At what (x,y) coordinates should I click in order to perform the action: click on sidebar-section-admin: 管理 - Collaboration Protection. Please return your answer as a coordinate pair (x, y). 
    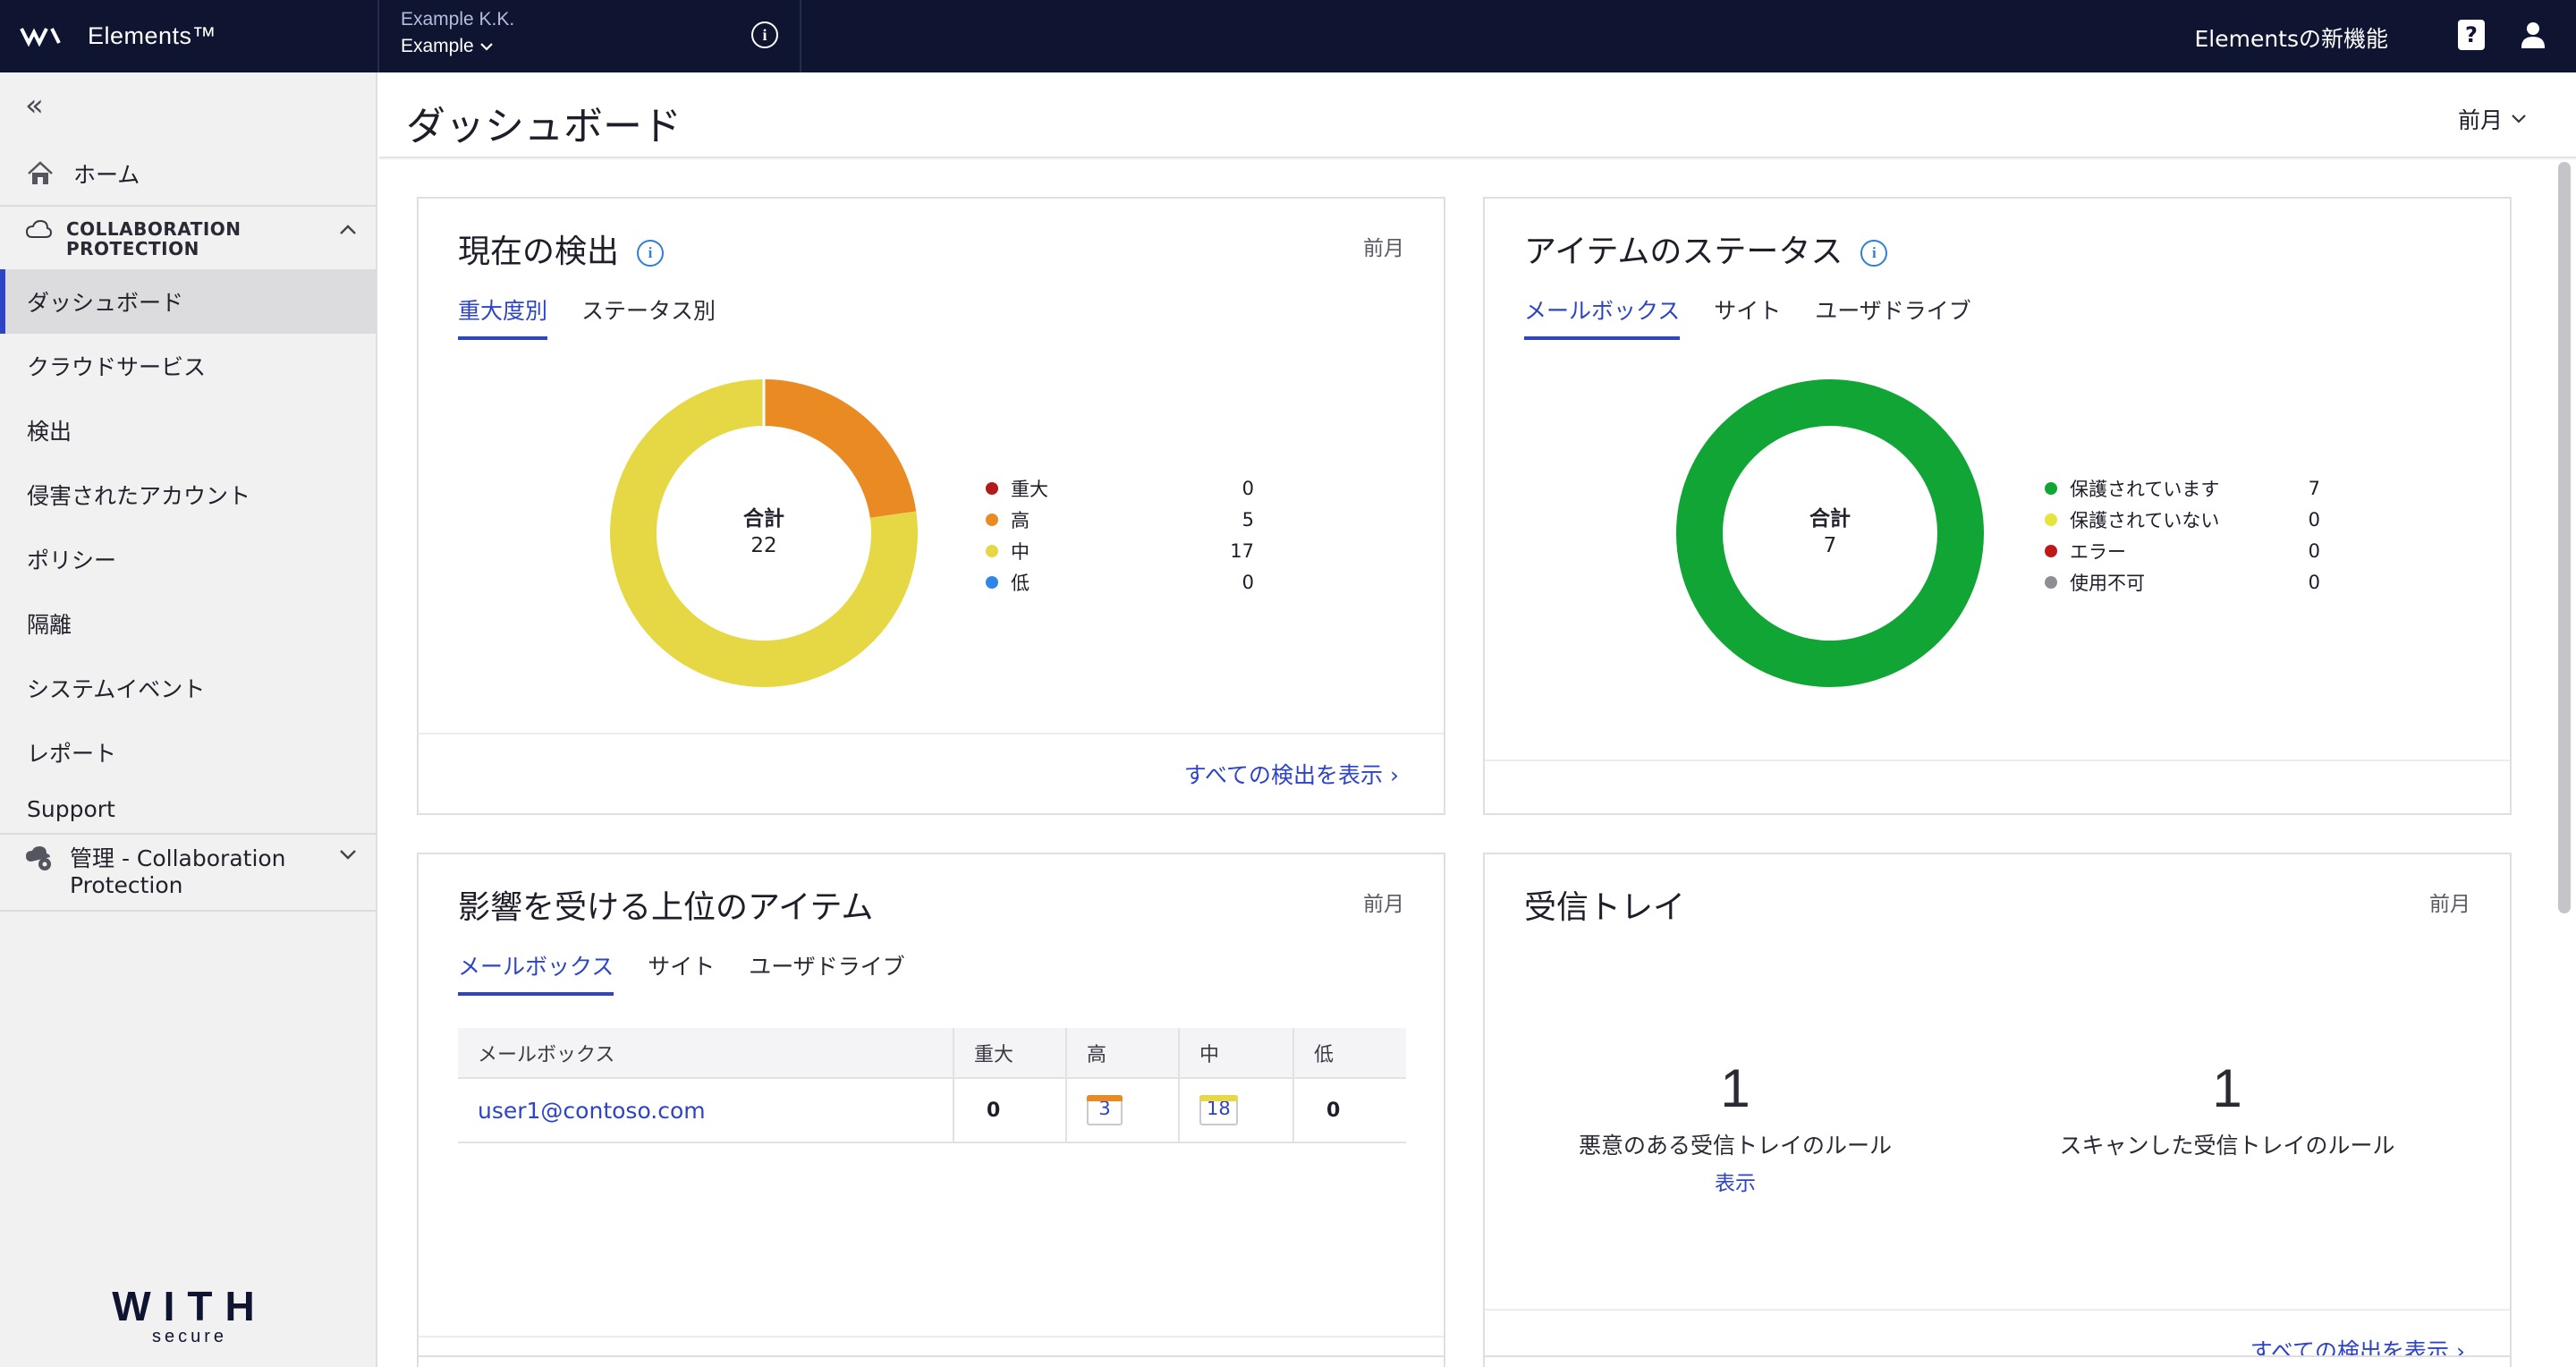
    Looking at the image, I should click on (188, 872).